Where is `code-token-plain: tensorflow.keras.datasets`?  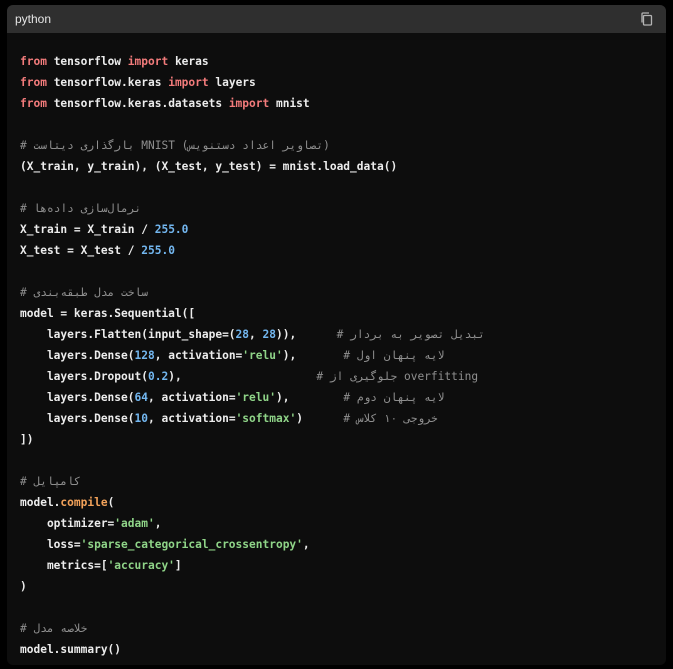 code-token-plain: tensorflow.keras.datasets is located at coordinates (137, 103).